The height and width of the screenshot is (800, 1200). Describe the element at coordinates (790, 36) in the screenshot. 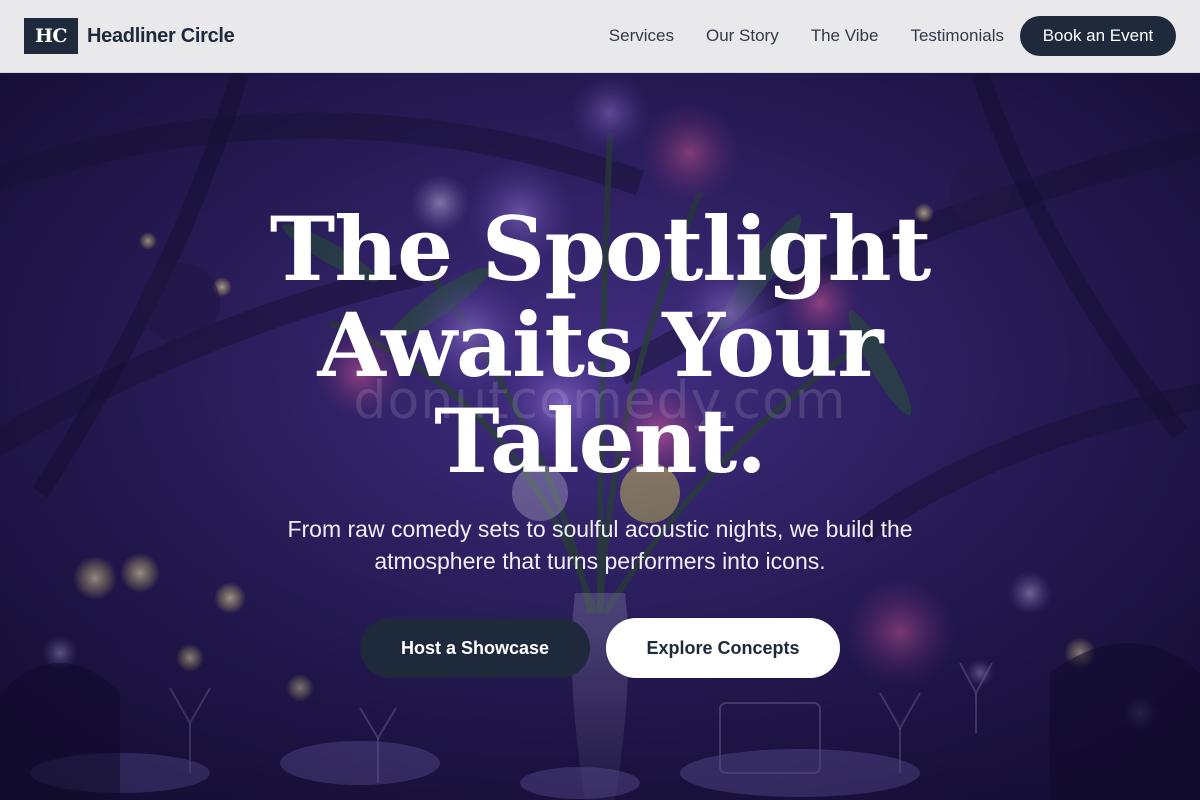

I see `nav-links: Services Our Story The Vibe Testimonials` at that location.